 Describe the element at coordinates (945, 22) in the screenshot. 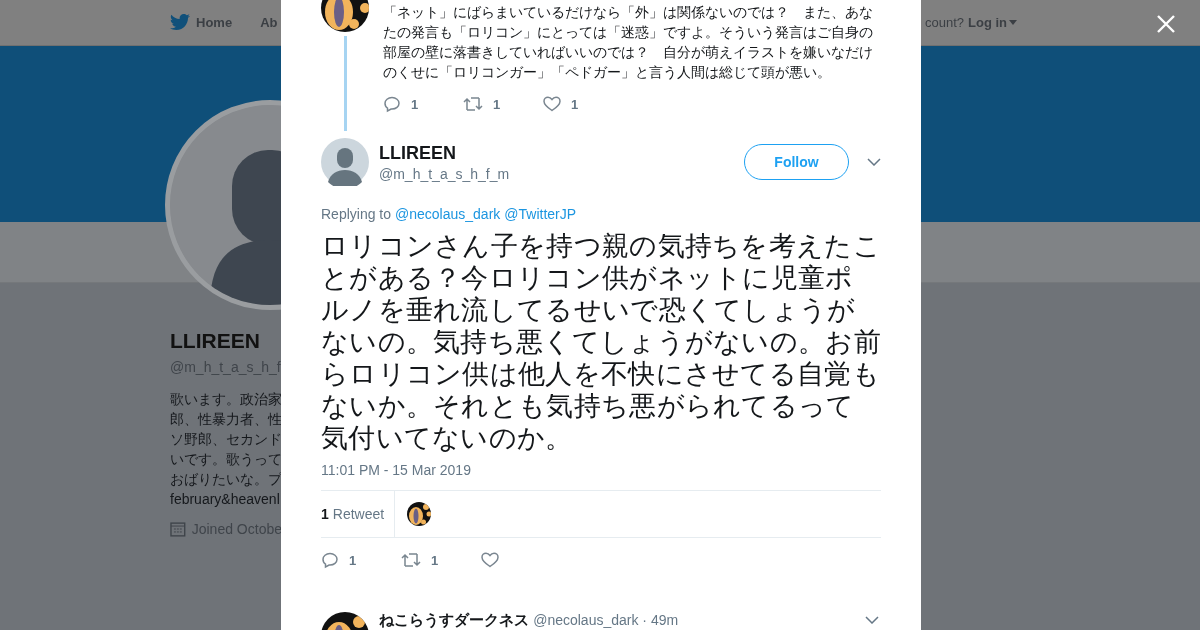

I see `account-prompt: count?` at that location.